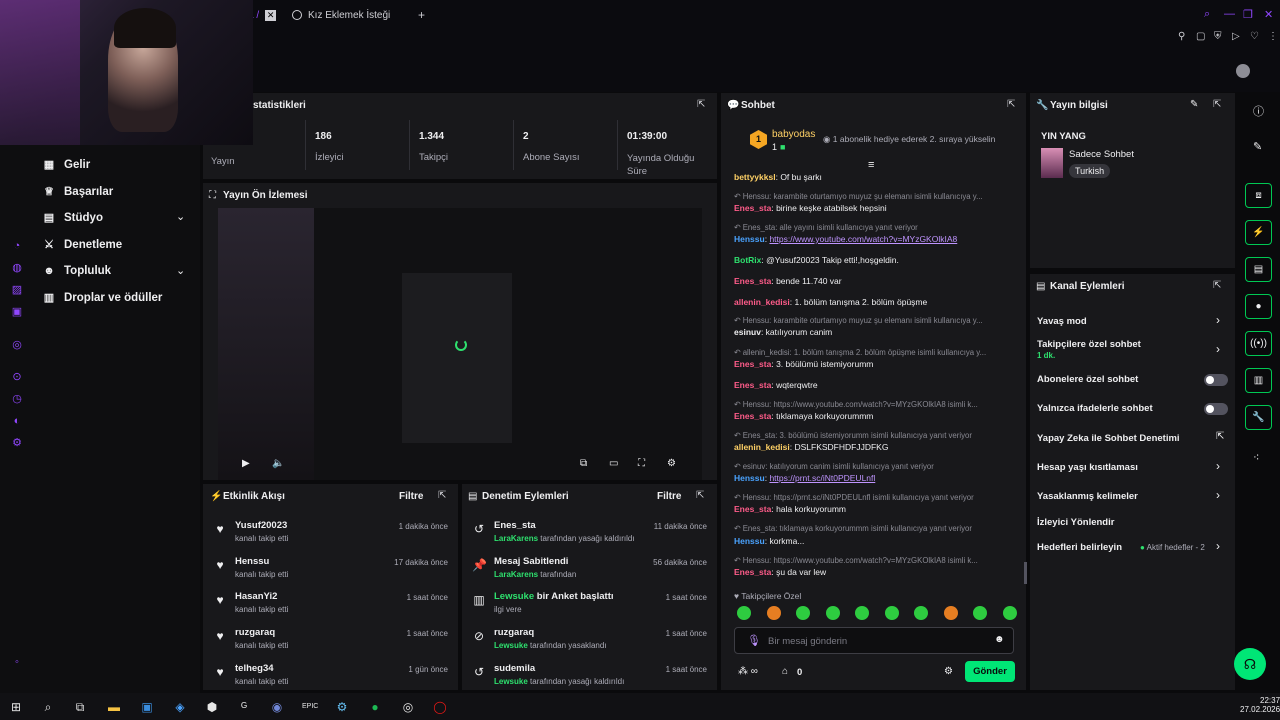 The height and width of the screenshot is (720, 1280). Describe the element at coordinates (1236, 36) in the screenshot. I see `play-icon: ▷` at that location.